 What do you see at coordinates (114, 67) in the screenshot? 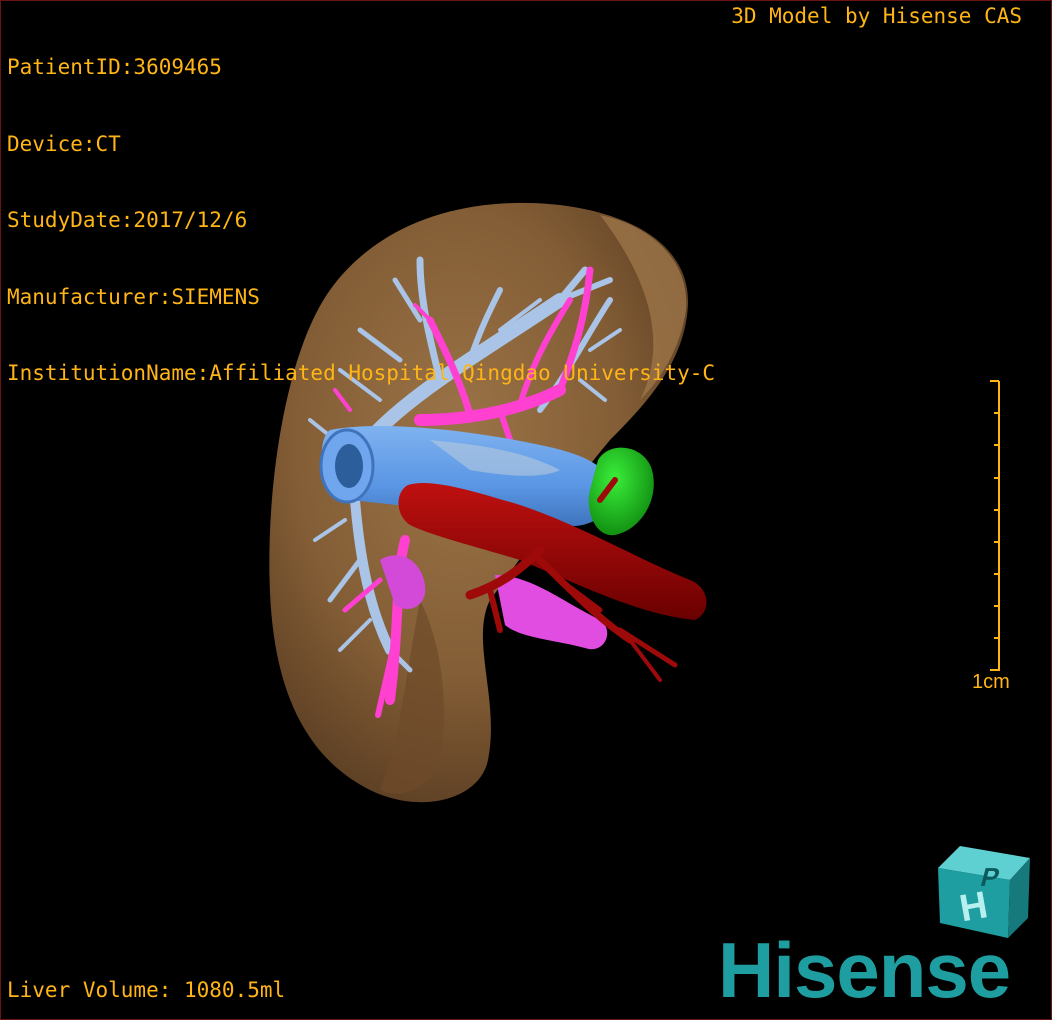
I see `patient-id-text: PatientID:3609465` at bounding box center [114, 67].